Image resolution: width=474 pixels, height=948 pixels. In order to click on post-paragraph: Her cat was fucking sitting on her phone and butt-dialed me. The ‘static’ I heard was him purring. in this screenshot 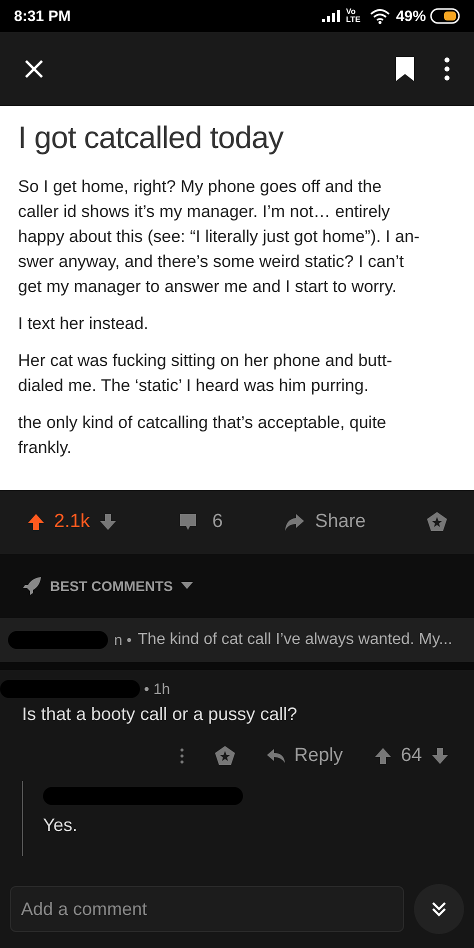, I will do `click(206, 373)`.